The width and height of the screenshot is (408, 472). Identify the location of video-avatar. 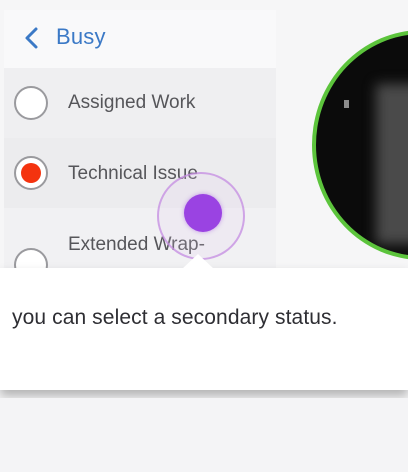
(360, 145).